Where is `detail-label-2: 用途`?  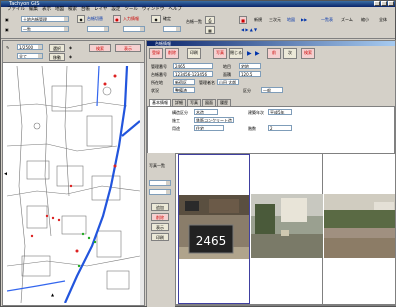 detail-label-2: 用途 is located at coordinates (176, 128).